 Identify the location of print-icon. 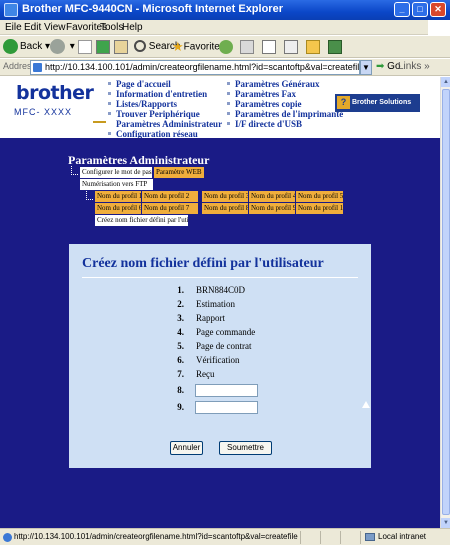
(269, 47).